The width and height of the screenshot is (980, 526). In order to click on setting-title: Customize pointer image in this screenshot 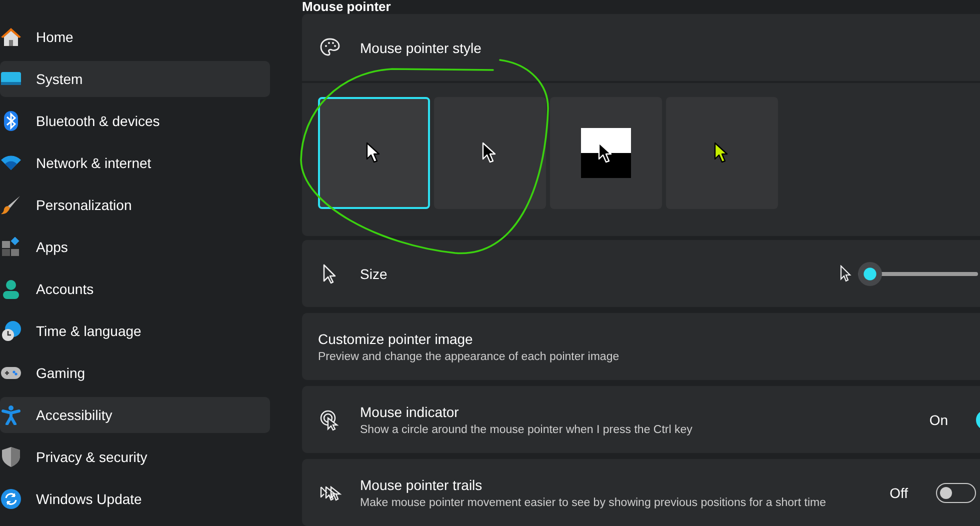, I will do `click(396, 338)`.